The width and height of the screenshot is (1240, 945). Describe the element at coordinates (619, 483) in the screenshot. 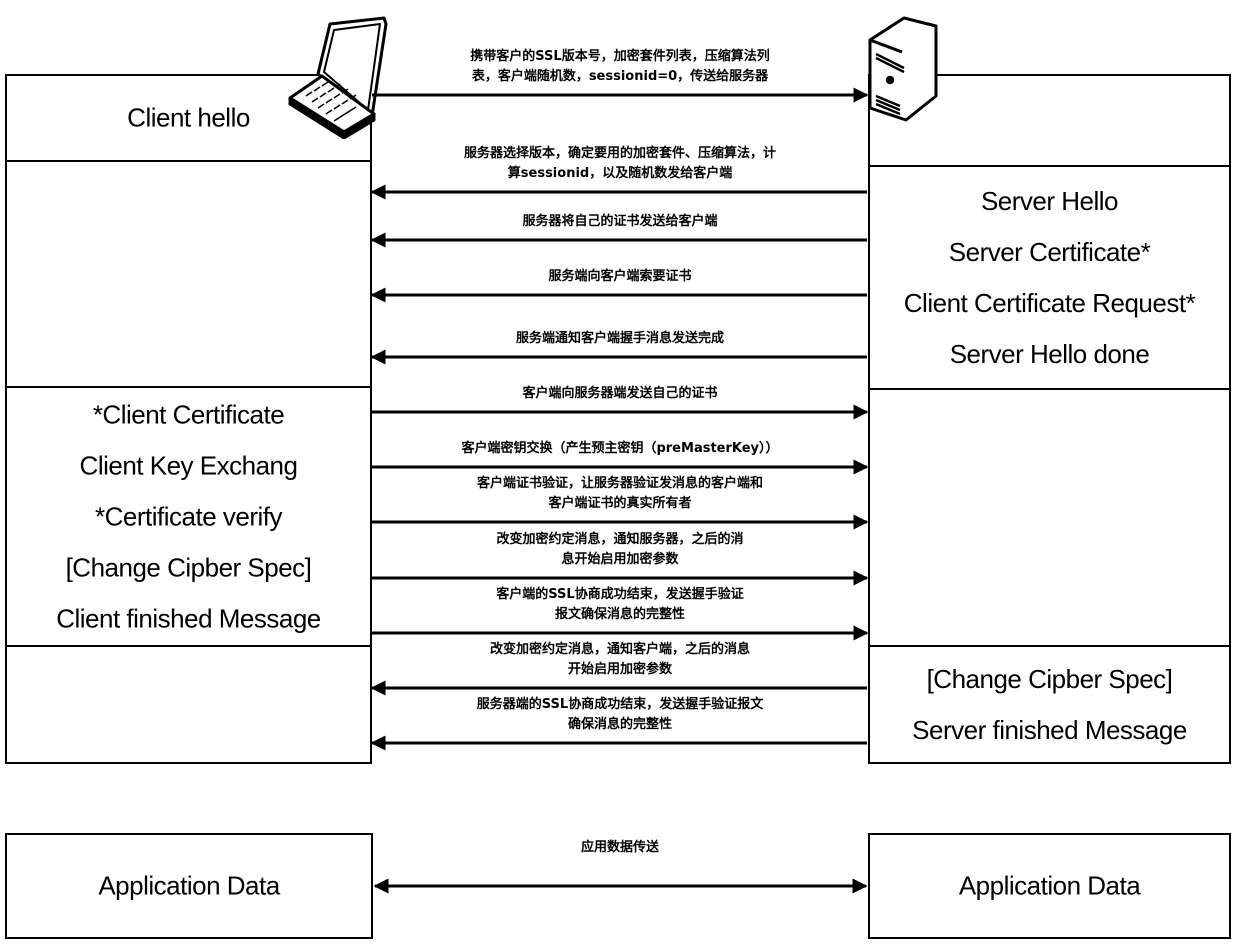

I see `message-label-line: 客户端证书验证，让服务器验证发消息的客户端和` at that location.